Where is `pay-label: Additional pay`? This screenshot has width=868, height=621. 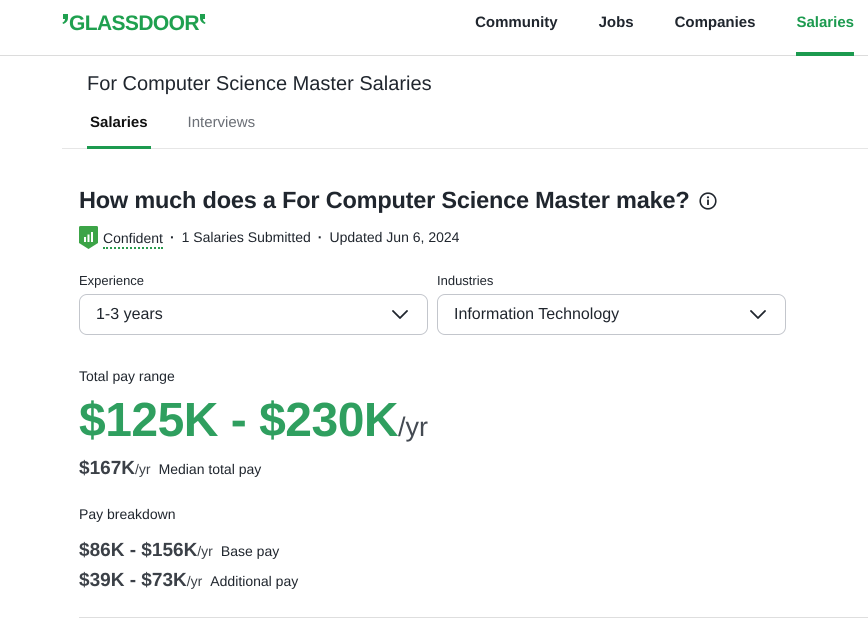
pay-label: Additional pay is located at coordinates (254, 581).